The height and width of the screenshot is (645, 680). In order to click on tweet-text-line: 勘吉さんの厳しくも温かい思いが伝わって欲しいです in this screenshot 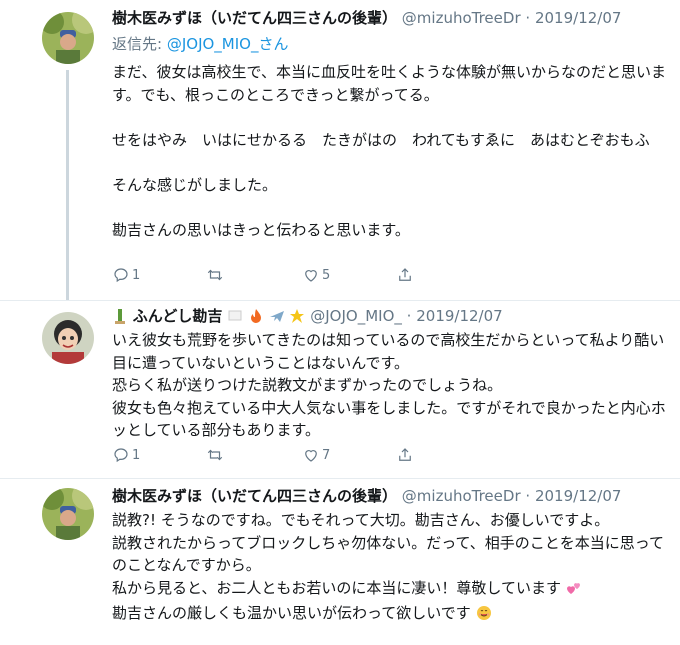, I will do `click(392, 615)`.